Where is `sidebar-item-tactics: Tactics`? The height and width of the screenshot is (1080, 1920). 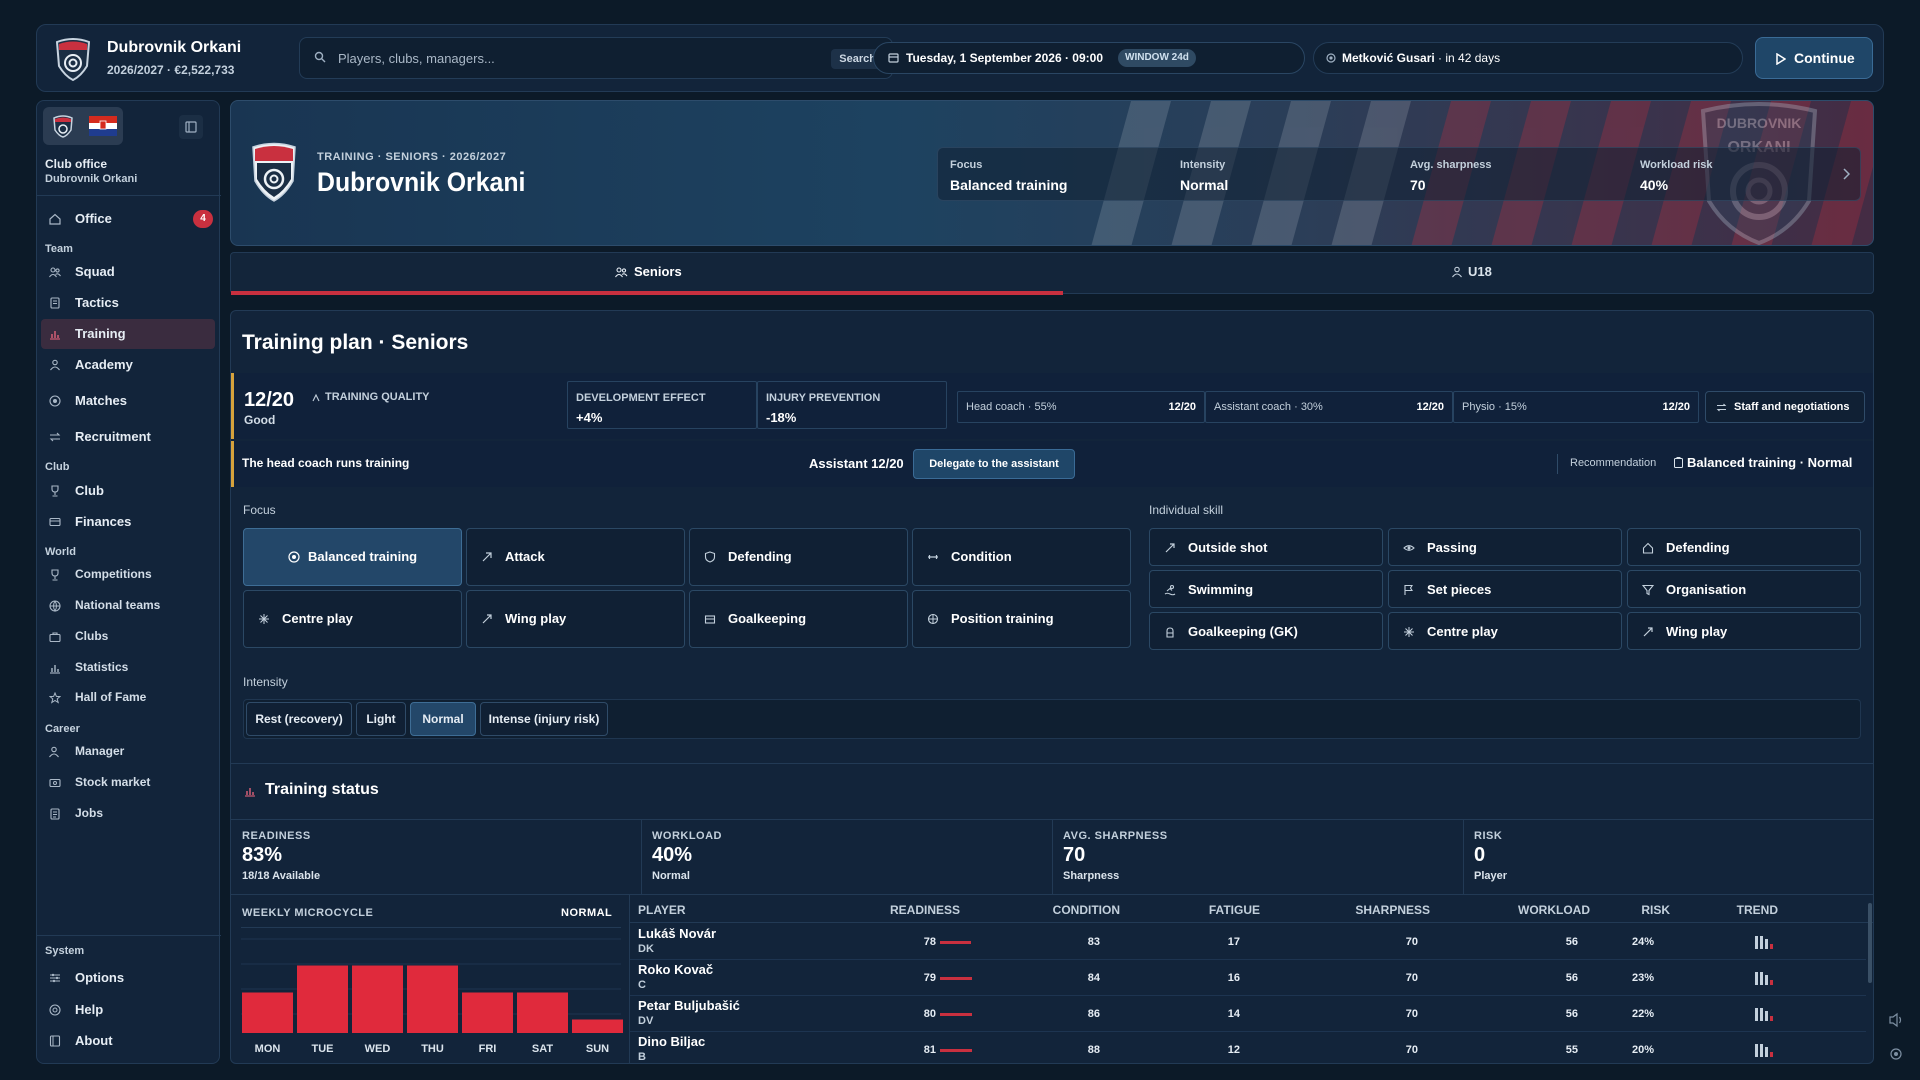
sidebar-item-tactics: Tactics is located at coordinates (128, 303).